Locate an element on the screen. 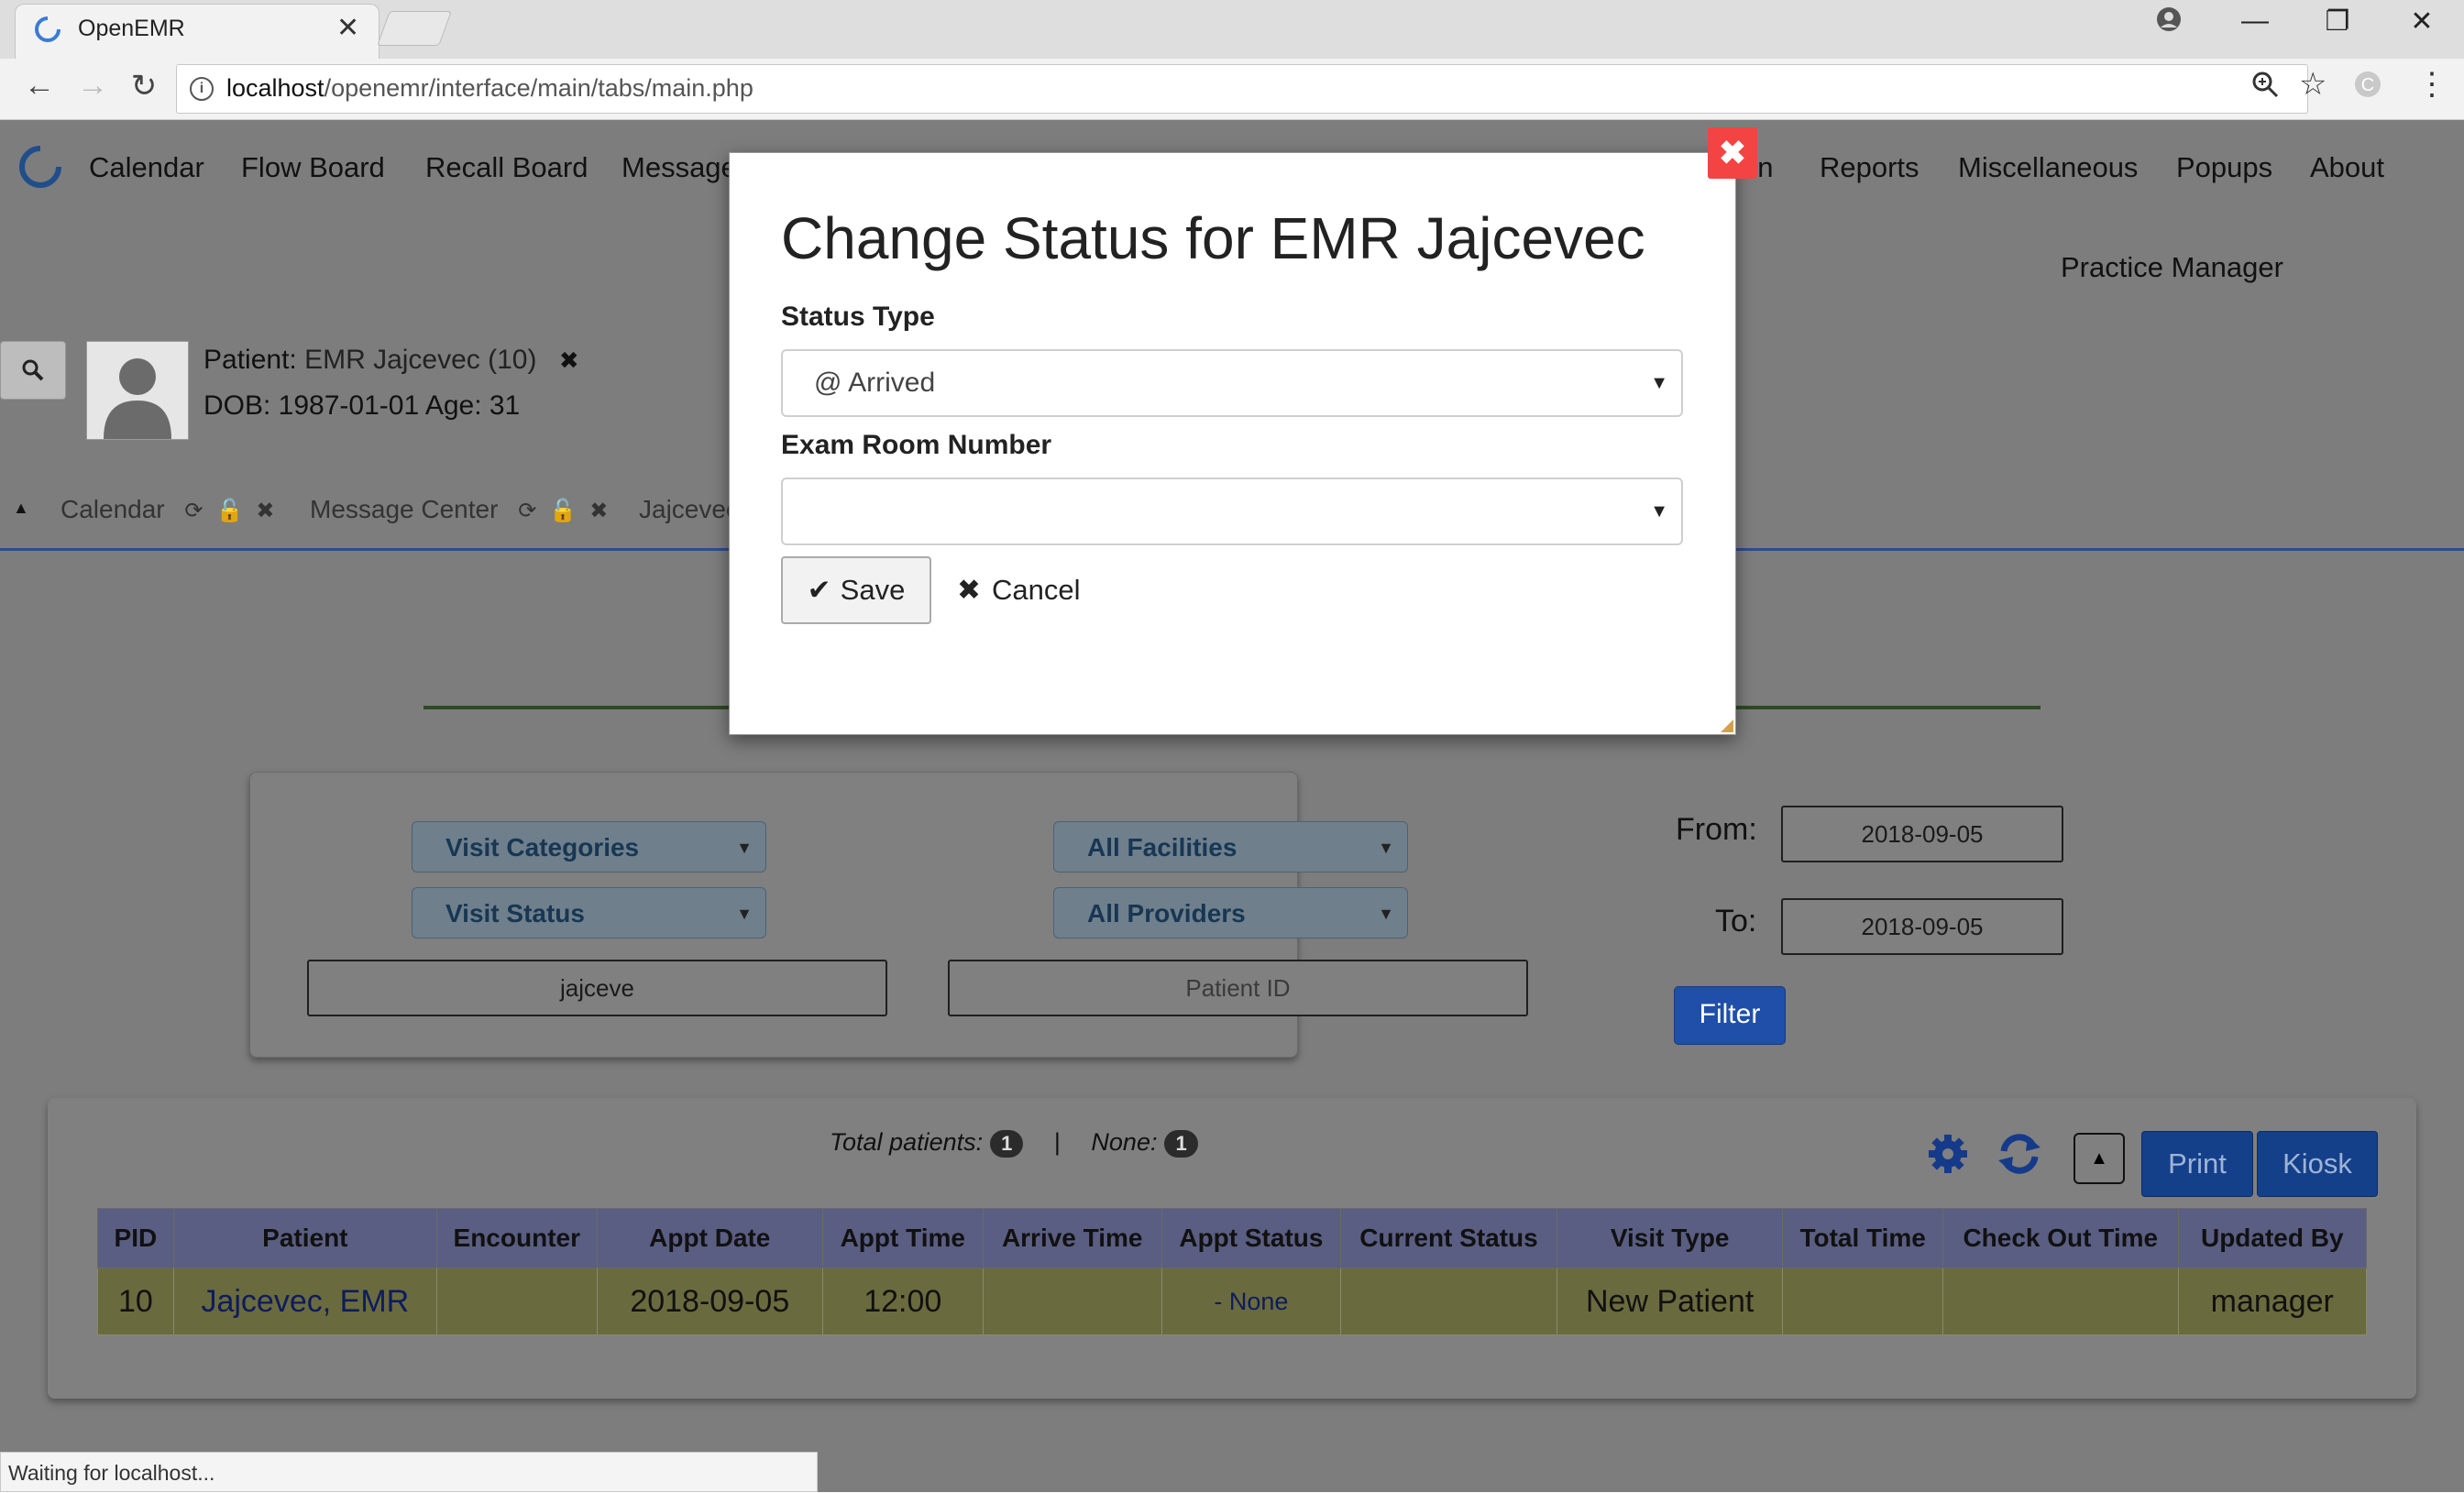  reload-icon: ↻ is located at coordinates (144, 86).